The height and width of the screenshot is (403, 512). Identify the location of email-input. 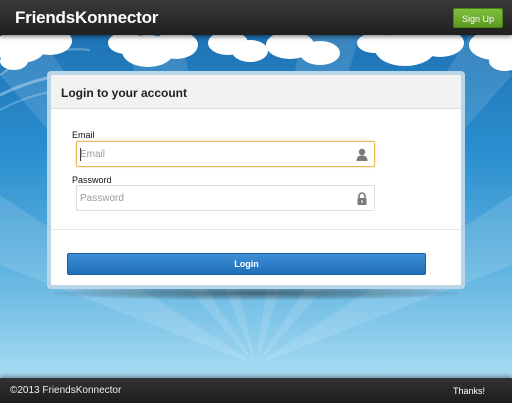
(215, 154).